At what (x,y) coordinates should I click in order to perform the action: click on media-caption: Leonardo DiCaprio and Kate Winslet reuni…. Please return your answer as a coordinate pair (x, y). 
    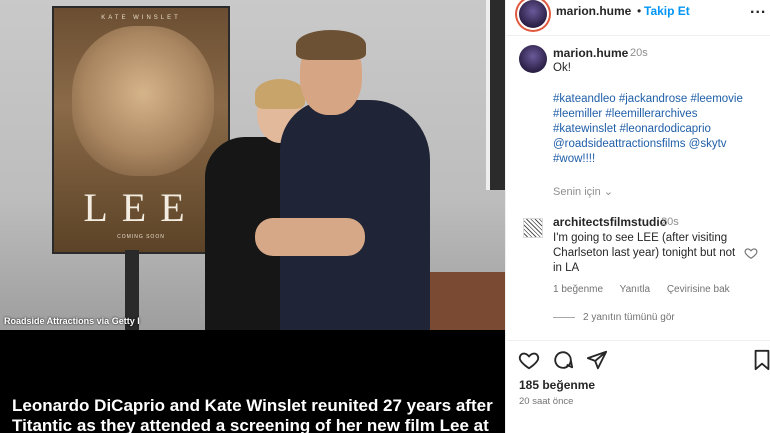
    Looking at the image, I should click on (252, 414).